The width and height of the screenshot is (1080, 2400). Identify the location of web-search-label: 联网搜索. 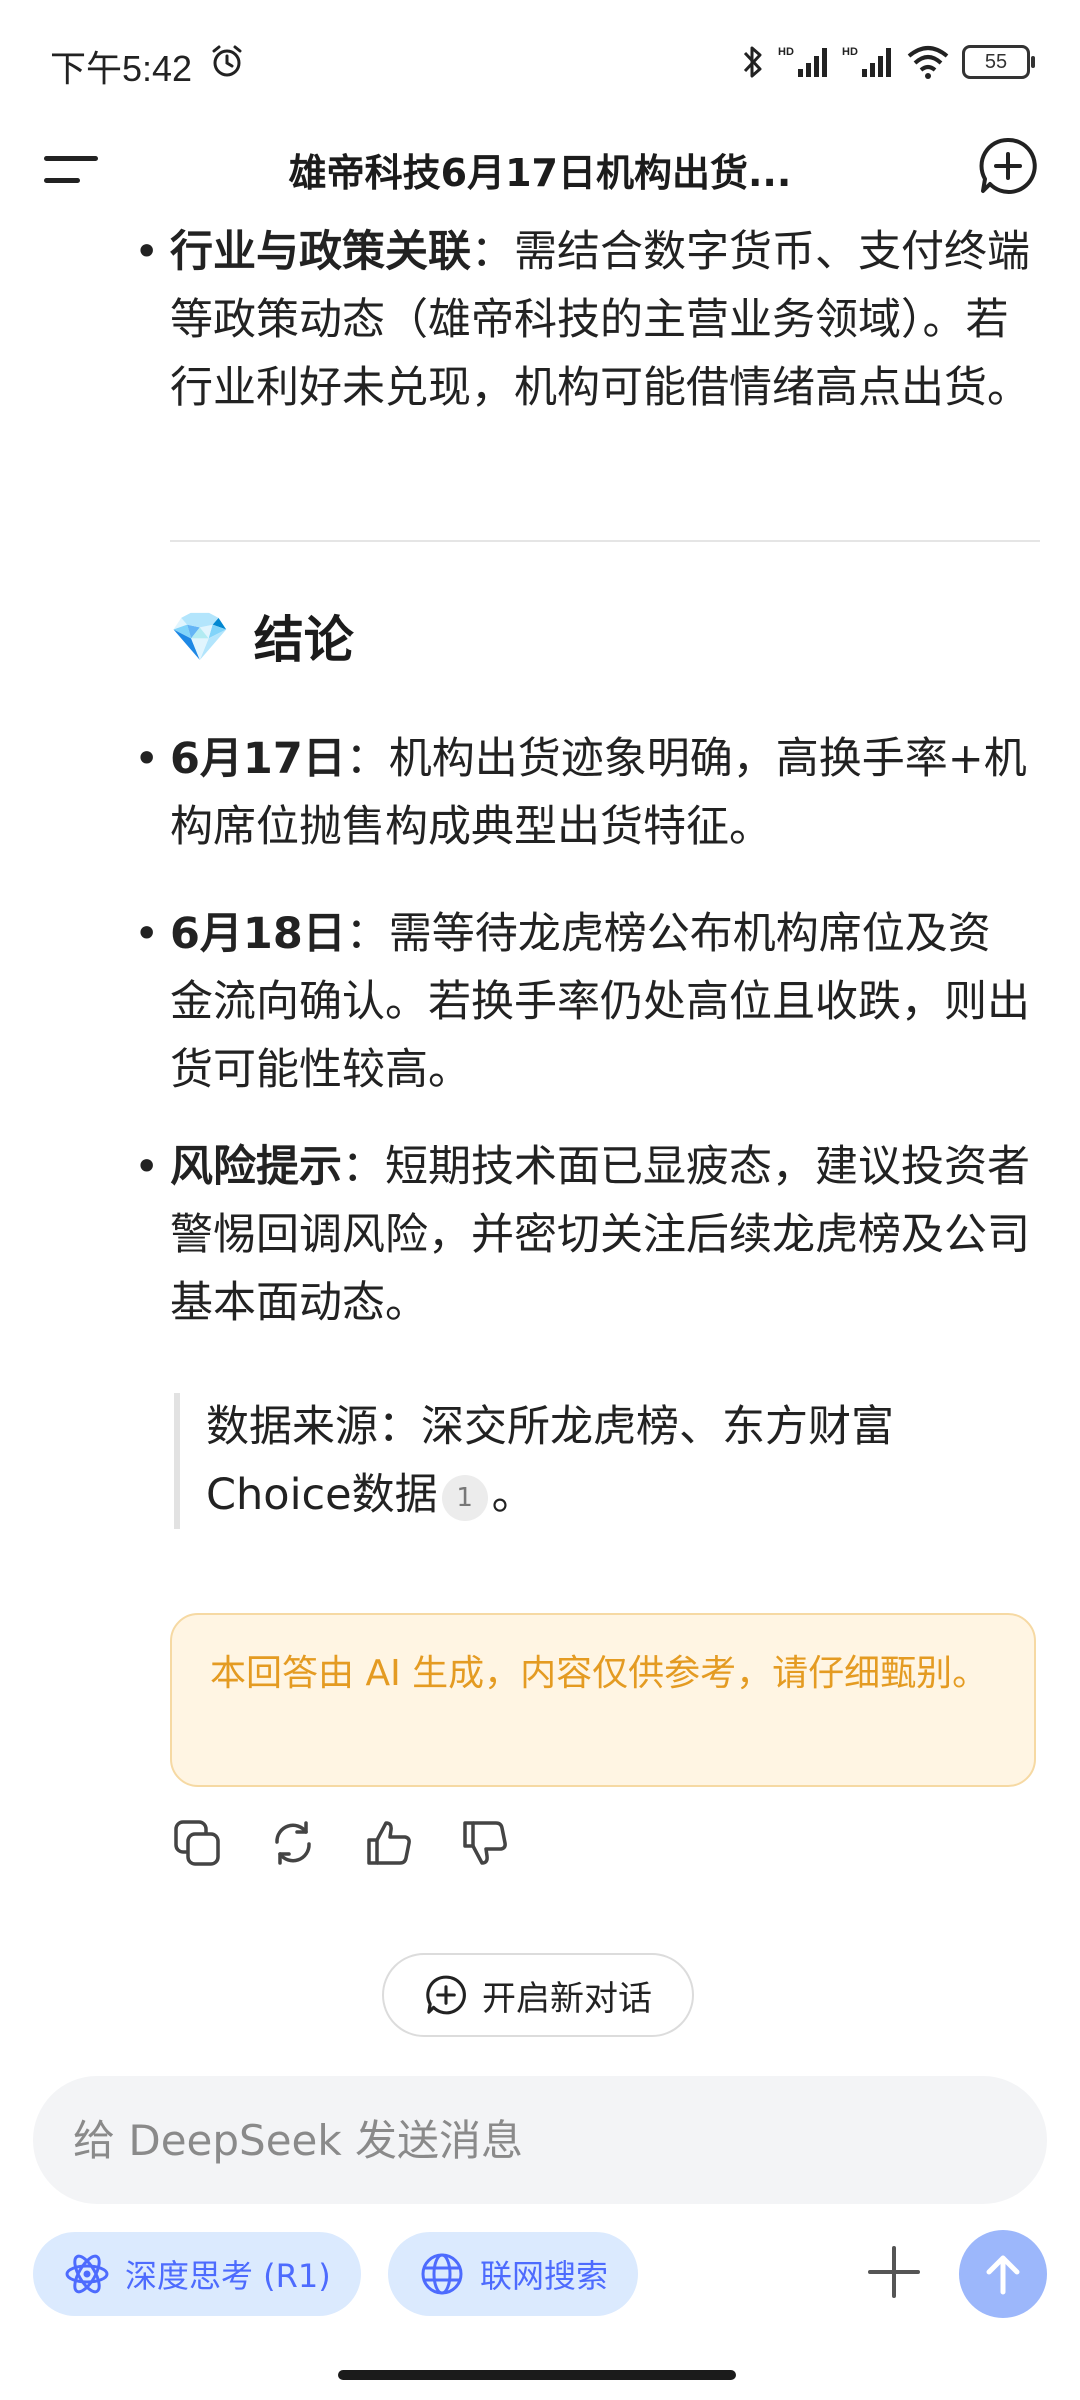
(544, 2276).